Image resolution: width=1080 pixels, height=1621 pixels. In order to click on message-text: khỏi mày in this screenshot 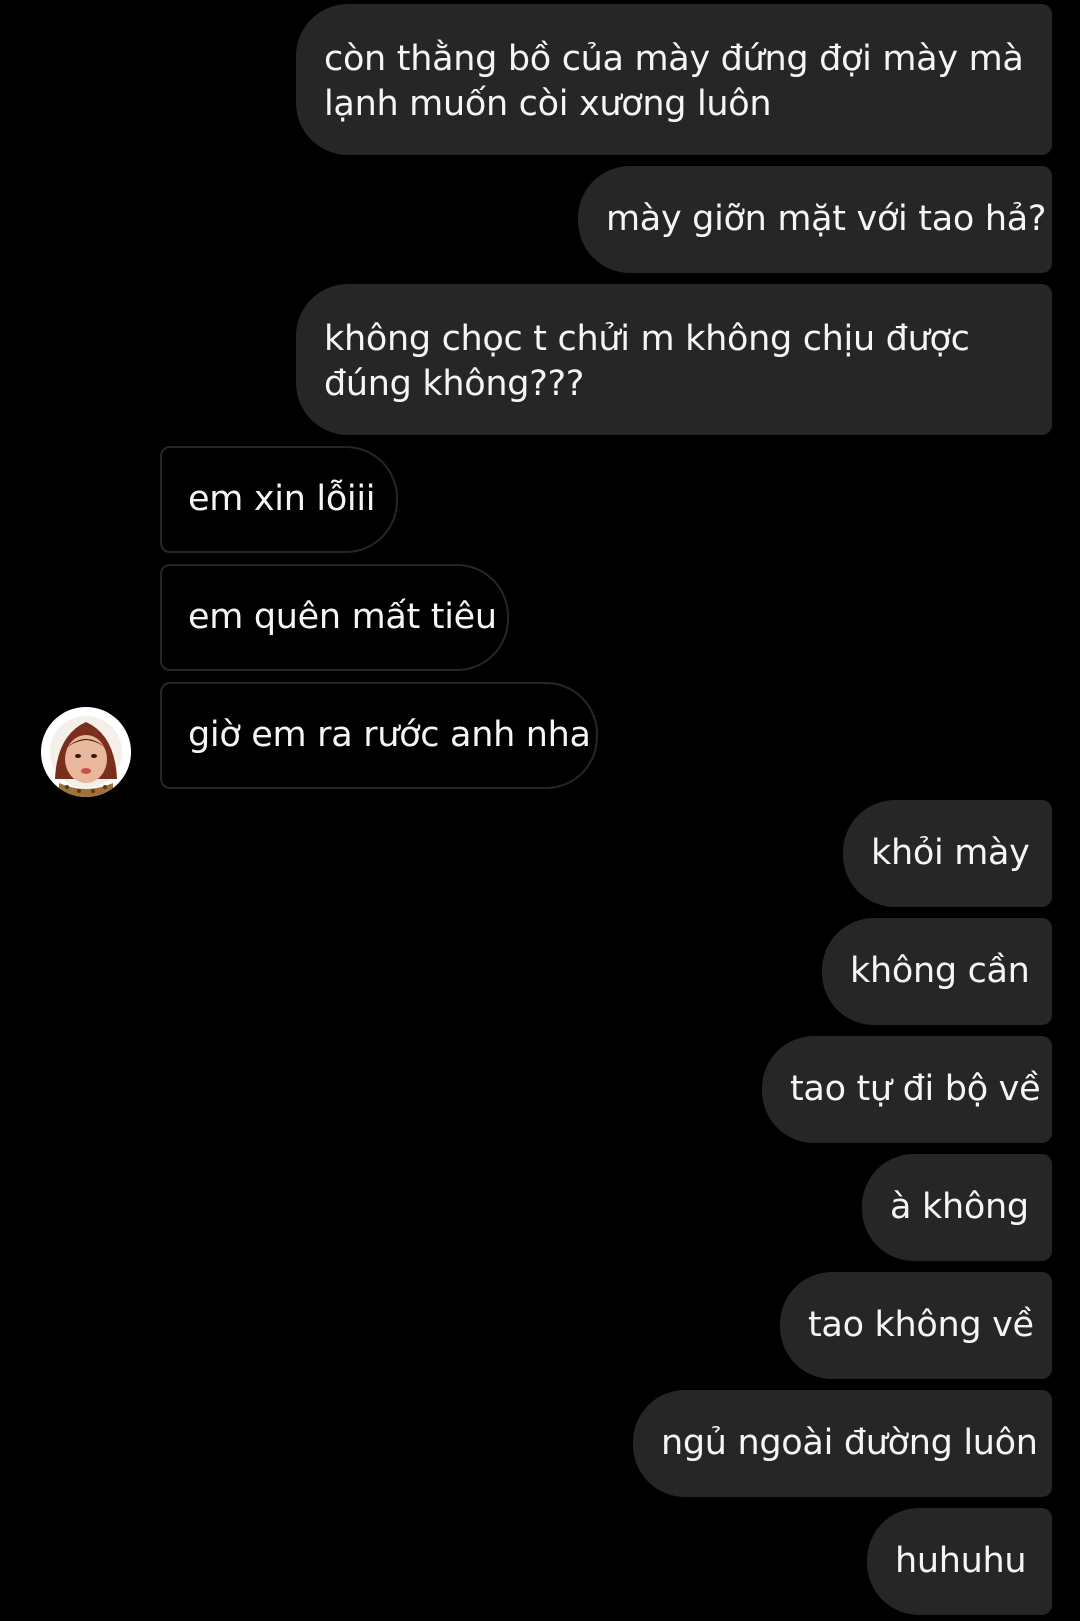, I will do `click(950, 853)`.